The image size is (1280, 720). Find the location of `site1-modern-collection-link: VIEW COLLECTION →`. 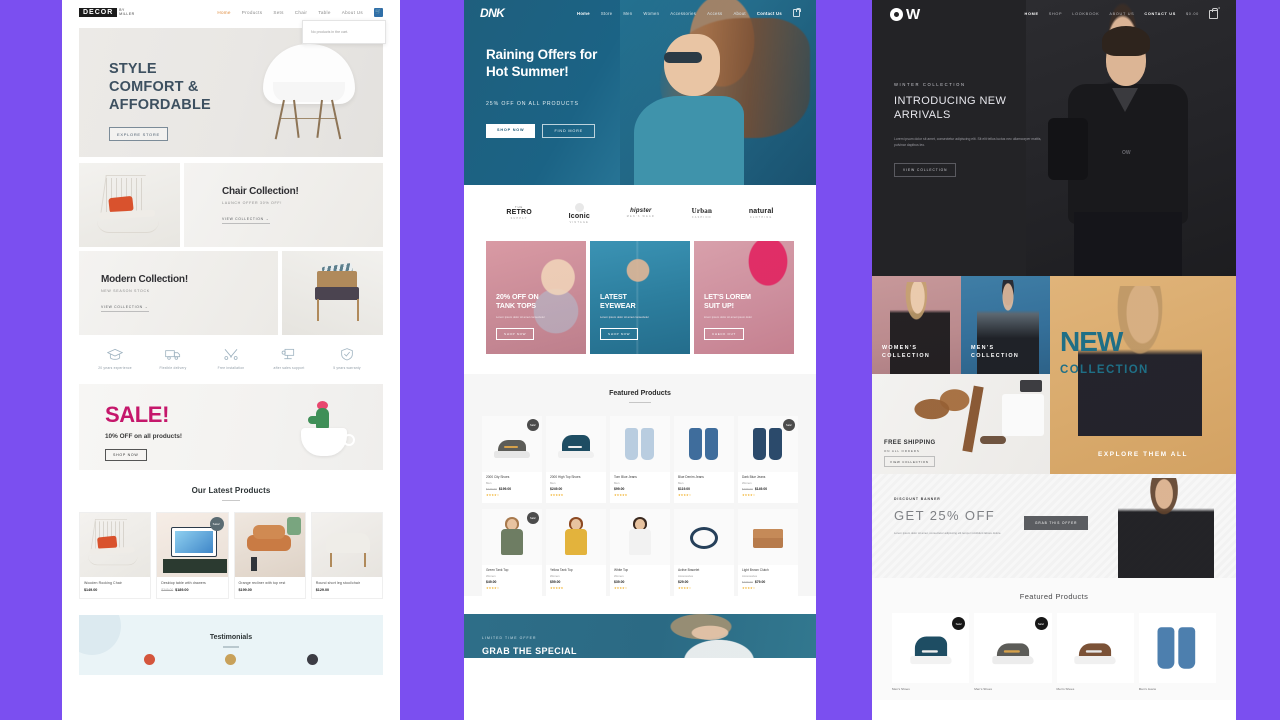

site1-modern-collection-link: VIEW COLLECTION → is located at coordinates (125, 308).